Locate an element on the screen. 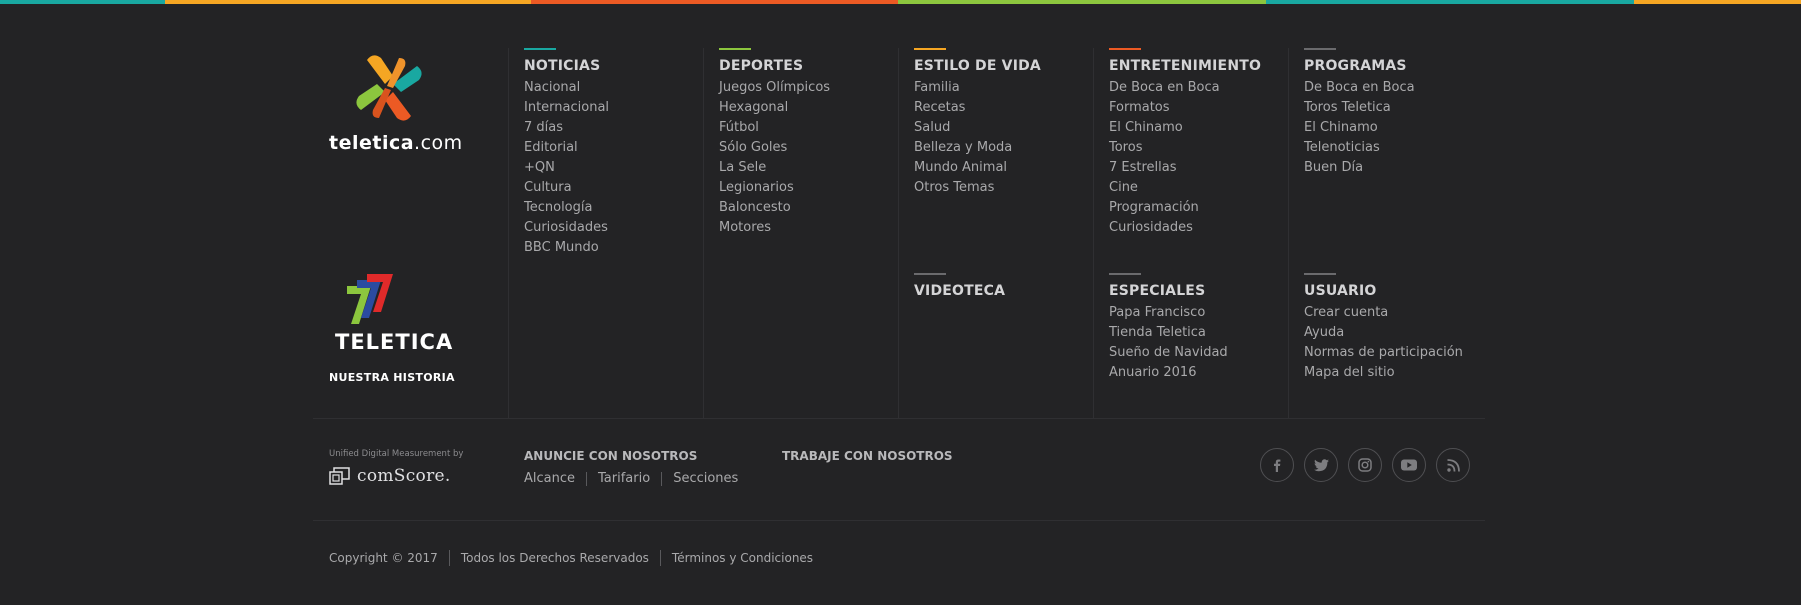 The height and width of the screenshot is (605, 1801). menu-videoteca: VIDEOTECA is located at coordinates (959, 288).